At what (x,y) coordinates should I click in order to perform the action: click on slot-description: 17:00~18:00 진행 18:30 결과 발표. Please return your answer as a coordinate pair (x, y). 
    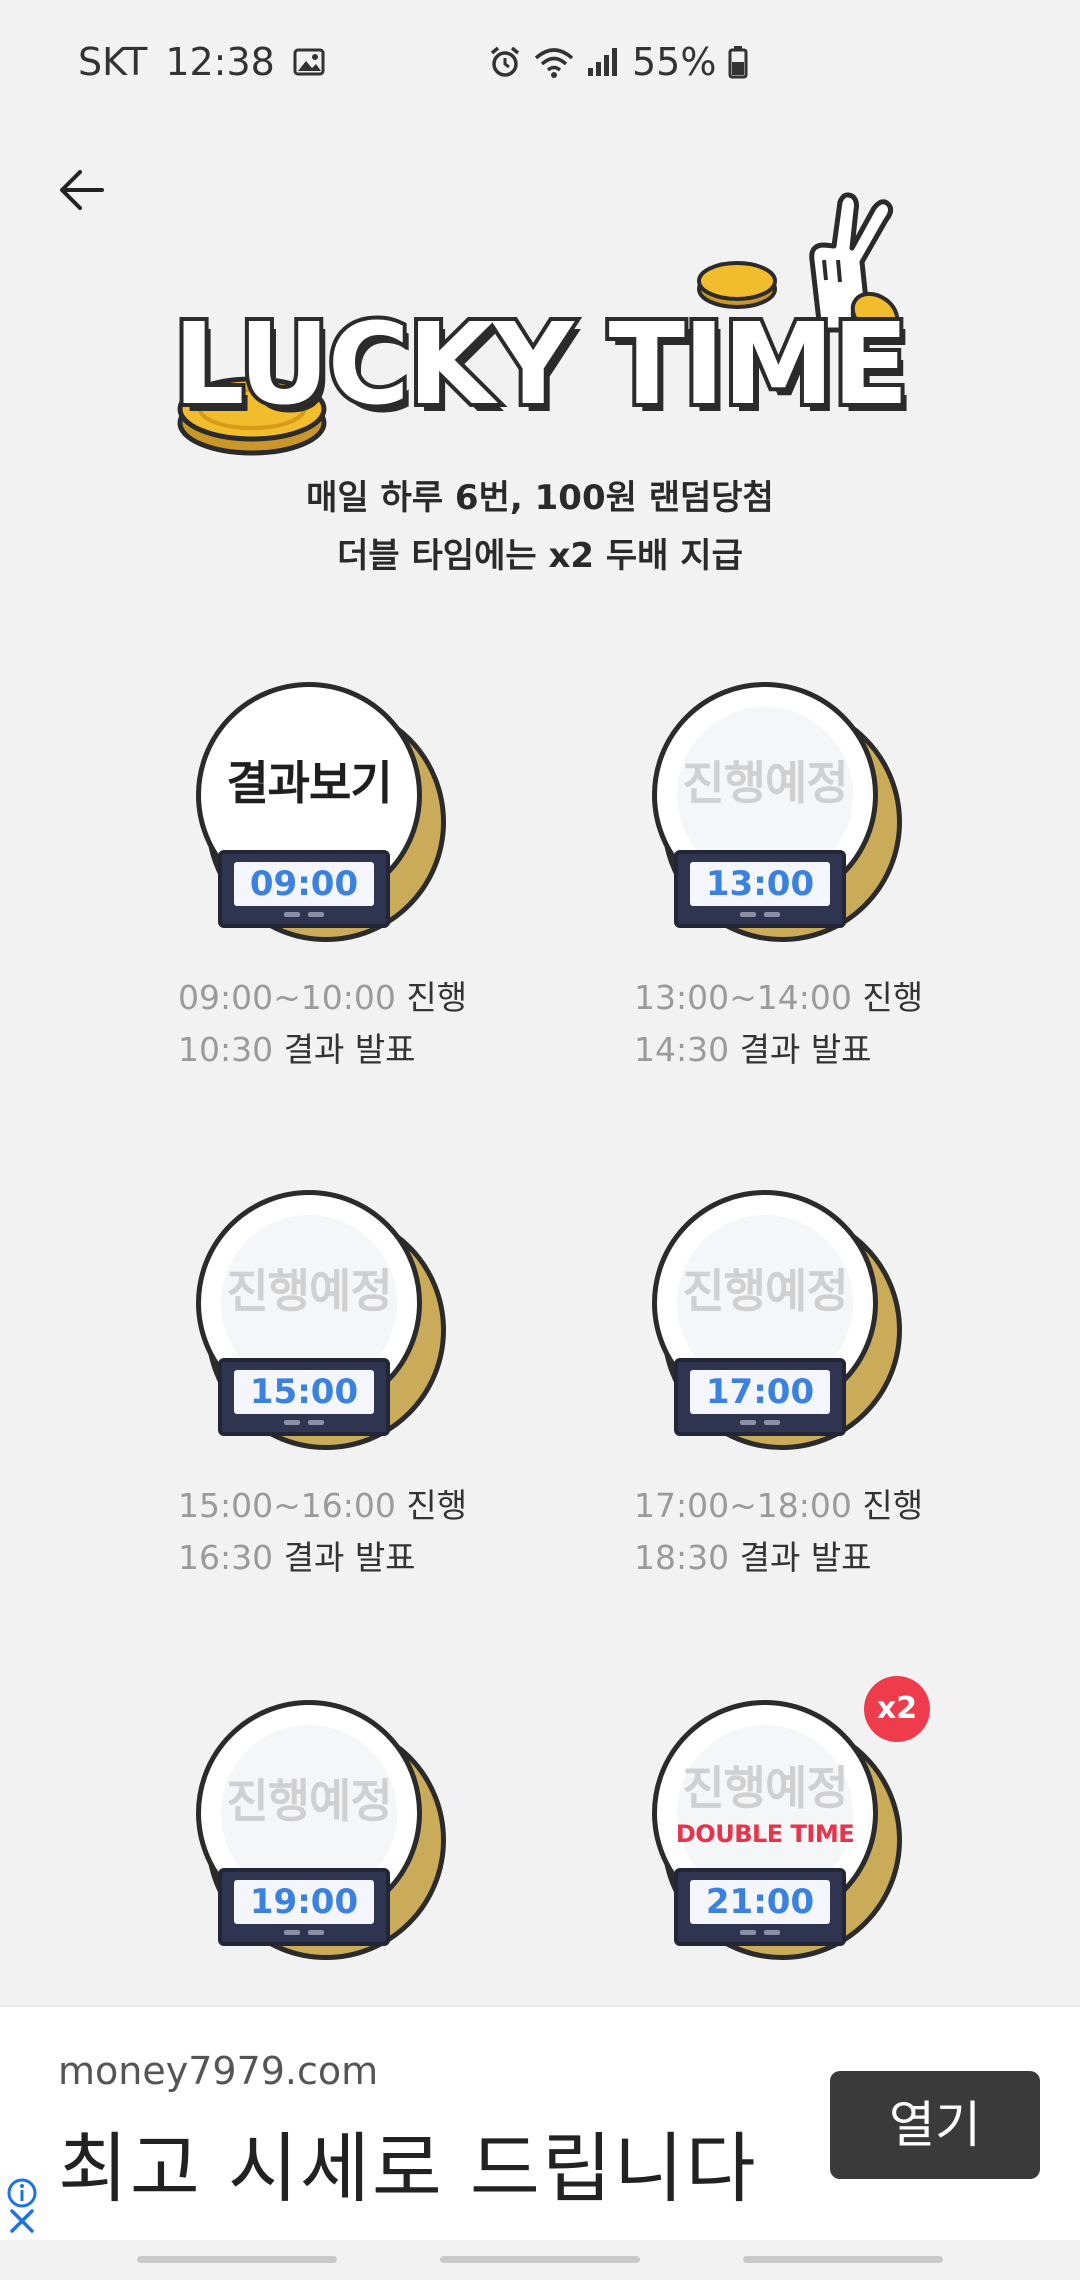
    Looking at the image, I should click on (779, 1531).